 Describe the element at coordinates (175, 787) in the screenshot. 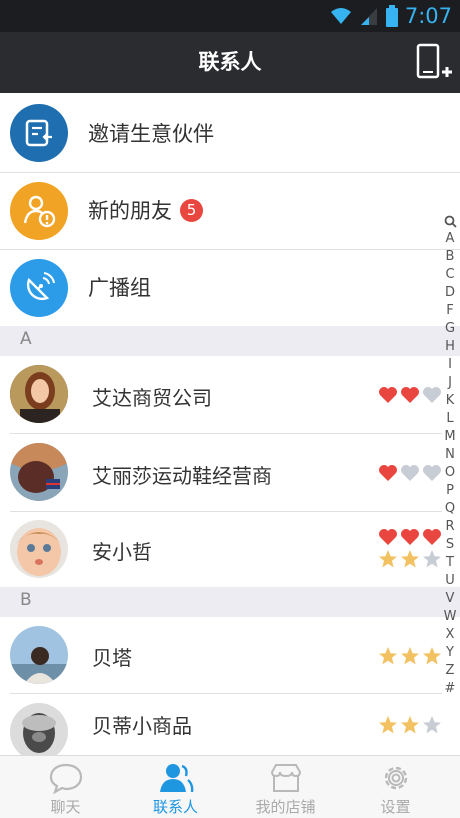

I see `tab-contacts: 联系人` at that location.